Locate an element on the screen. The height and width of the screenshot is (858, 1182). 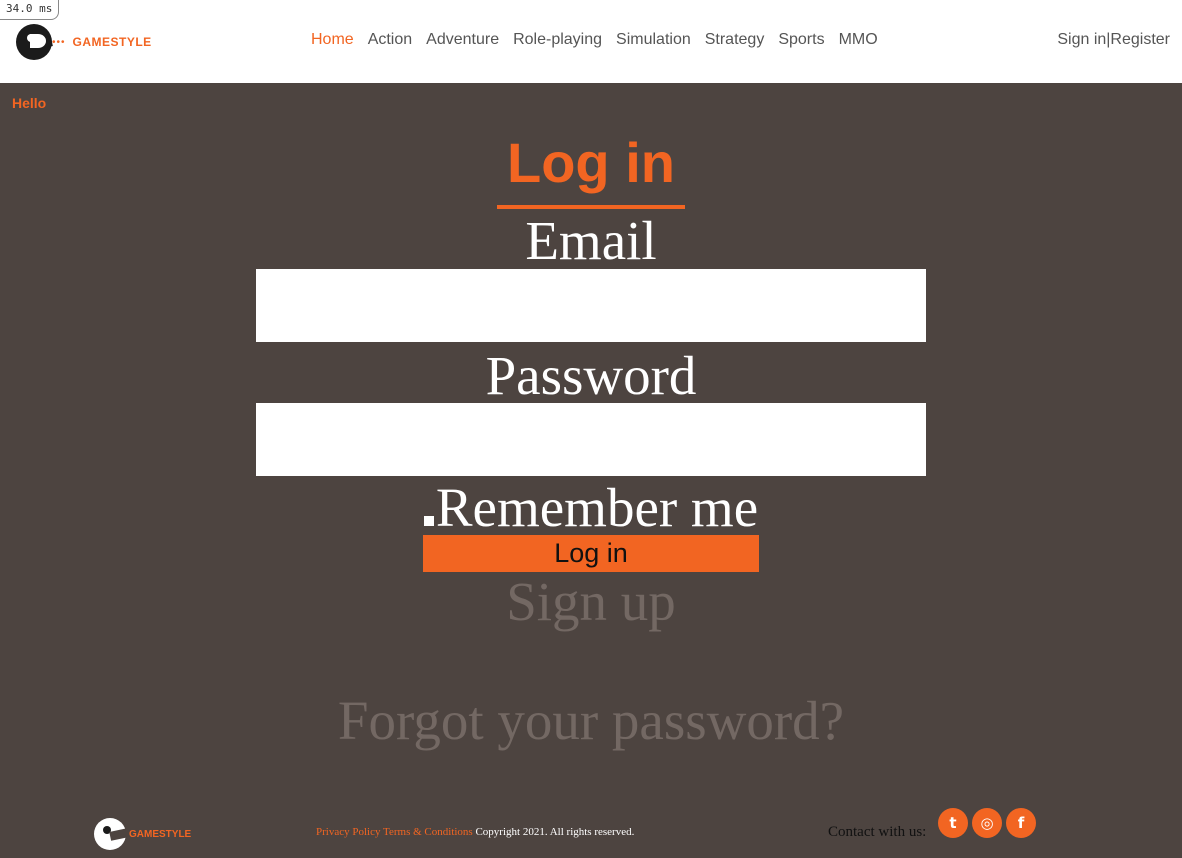
remember-me-checkbox is located at coordinates (428, 521).